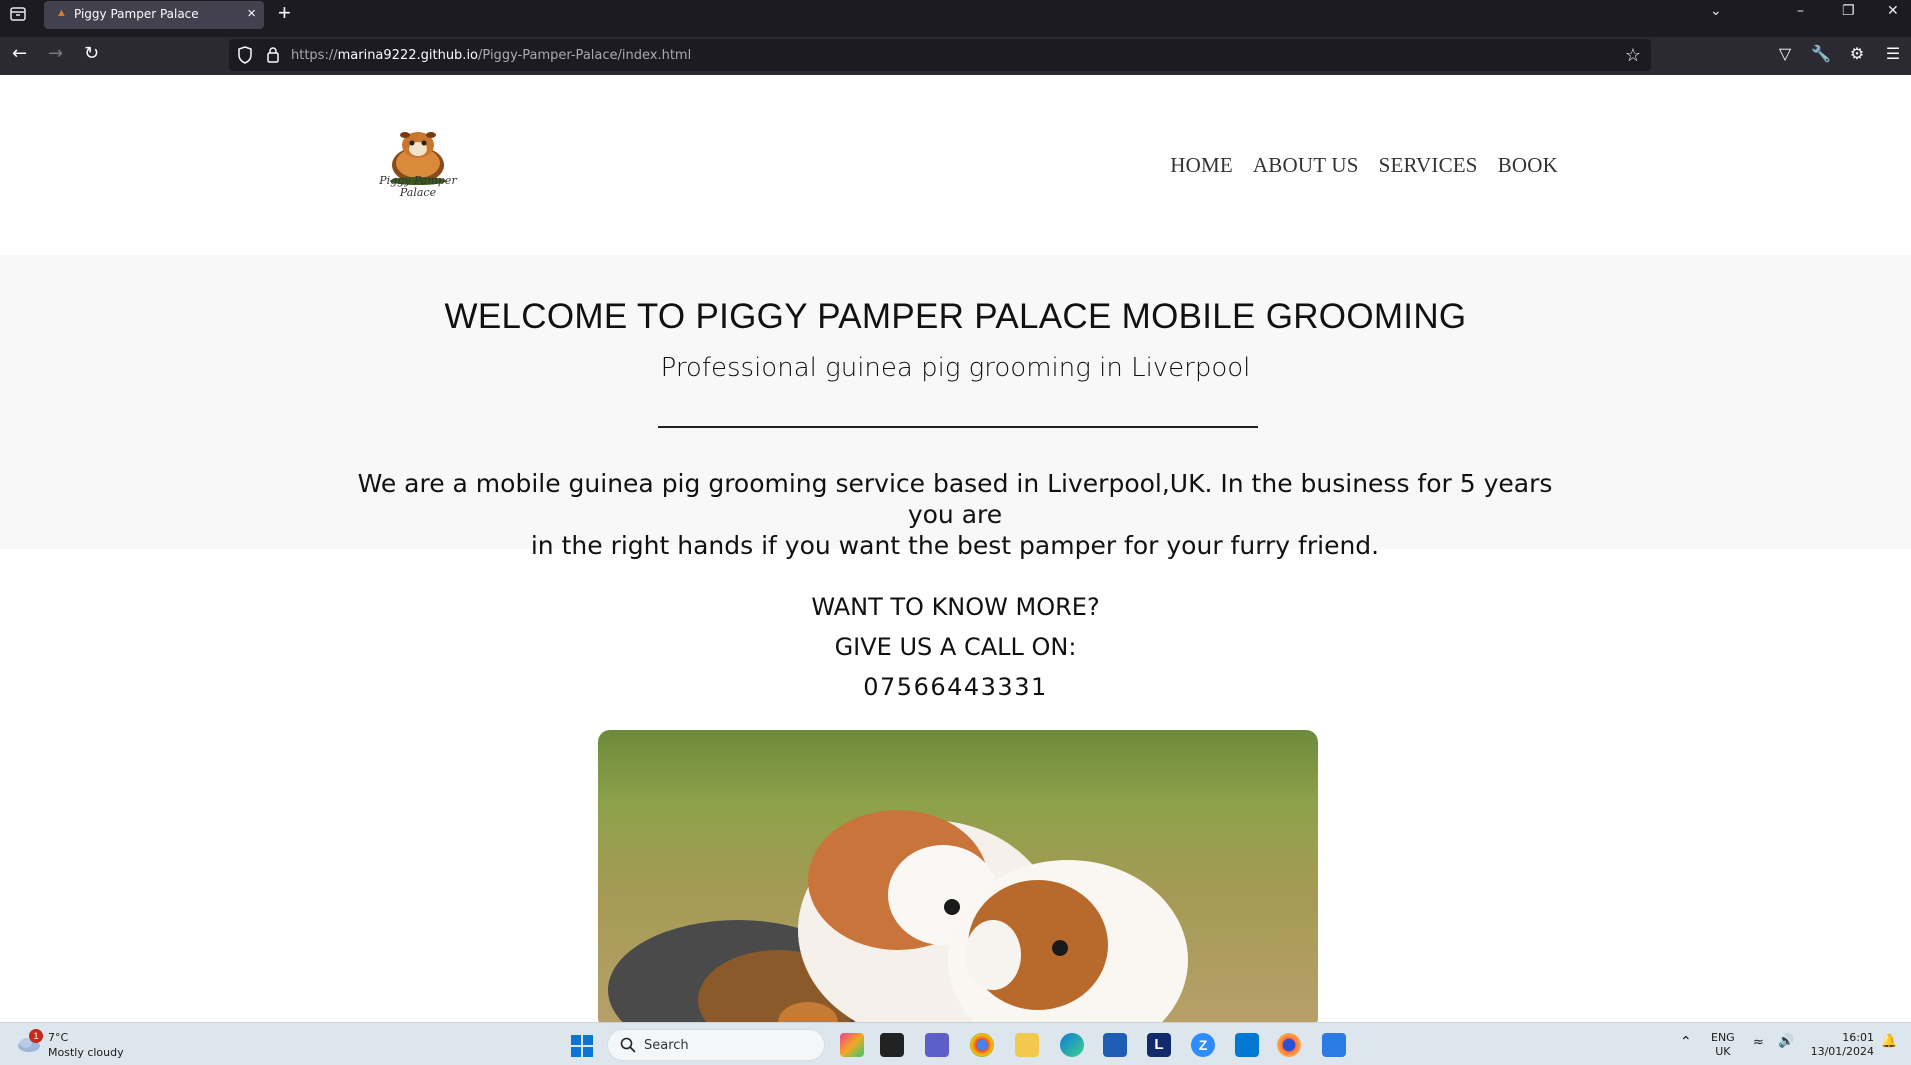  What do you see at coordinates (1633, 55) in the screenshot?
I see `bookmark-star-icon: ☆` at bounding box center [1633, 55].